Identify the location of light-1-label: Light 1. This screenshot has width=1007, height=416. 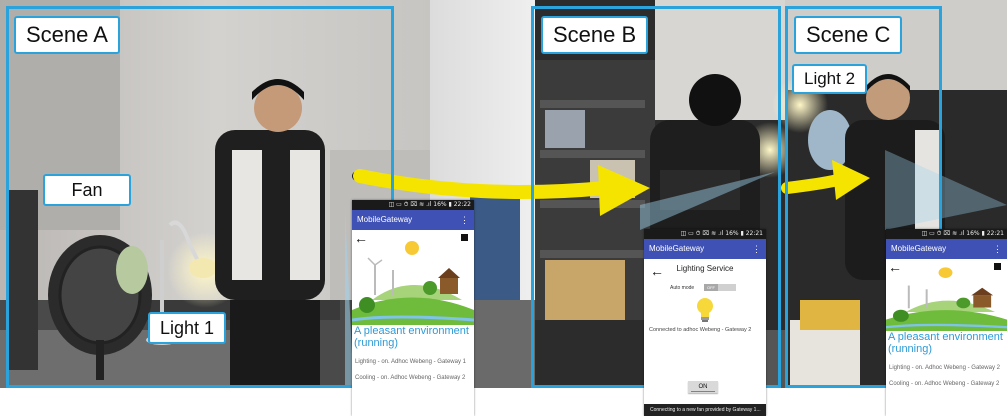
(187, 328).